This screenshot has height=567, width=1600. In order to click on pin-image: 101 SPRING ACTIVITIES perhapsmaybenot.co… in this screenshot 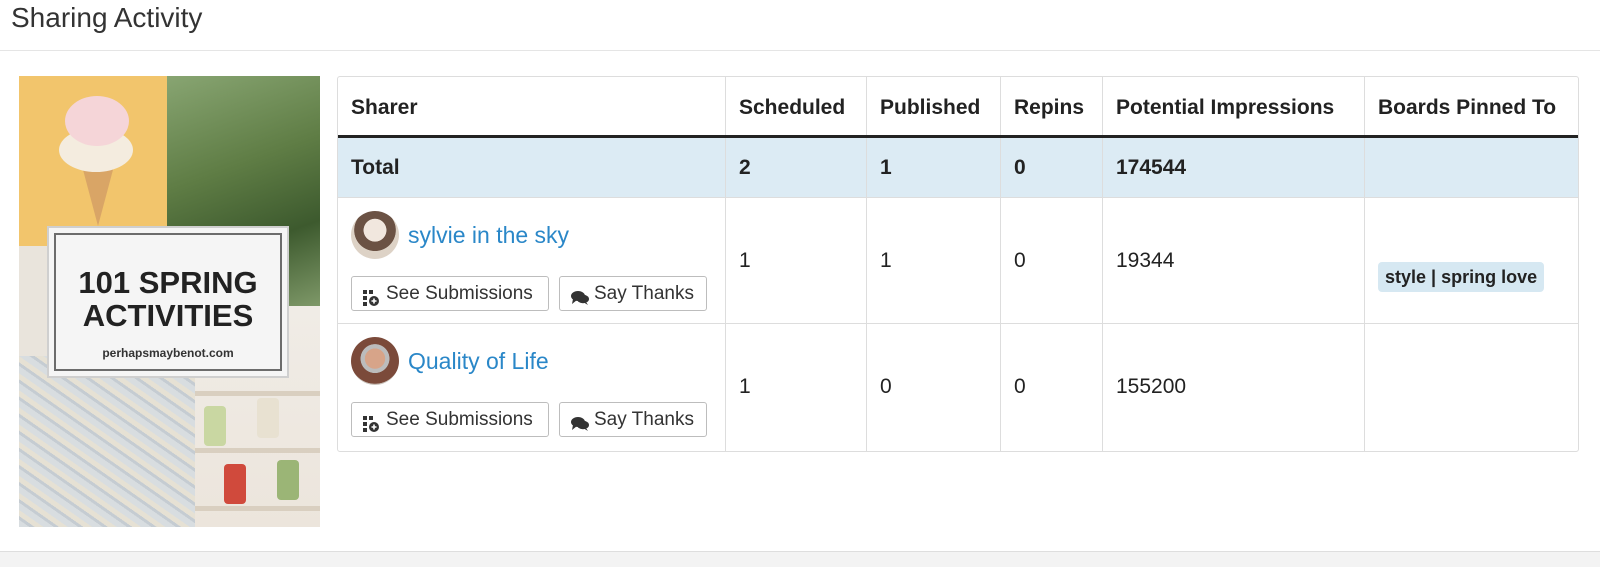, I will do `click(169, 301)`.